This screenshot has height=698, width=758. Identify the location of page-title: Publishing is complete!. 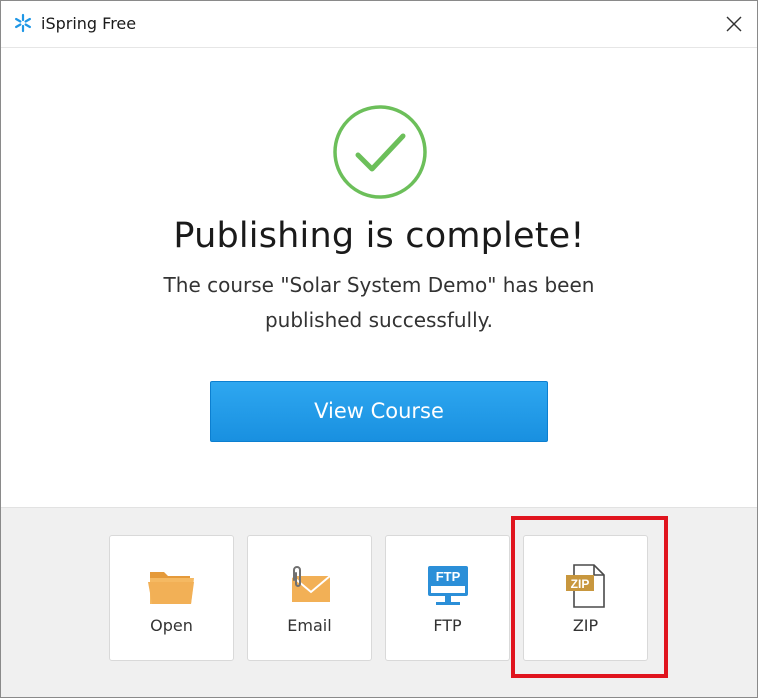
(379, 236).